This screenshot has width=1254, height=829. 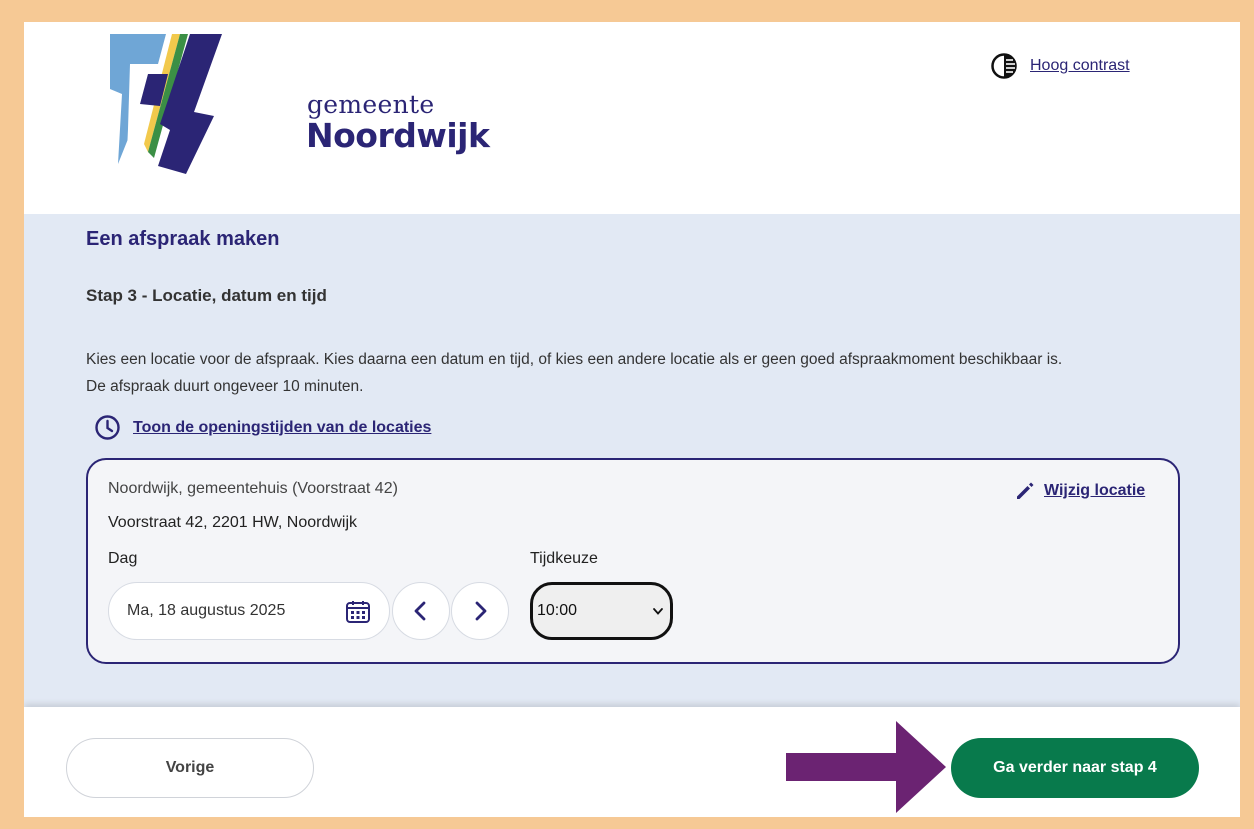 I want to click on step-title: Stap 3 - Locatie, datum en tijd, so click(x=206, y=295).